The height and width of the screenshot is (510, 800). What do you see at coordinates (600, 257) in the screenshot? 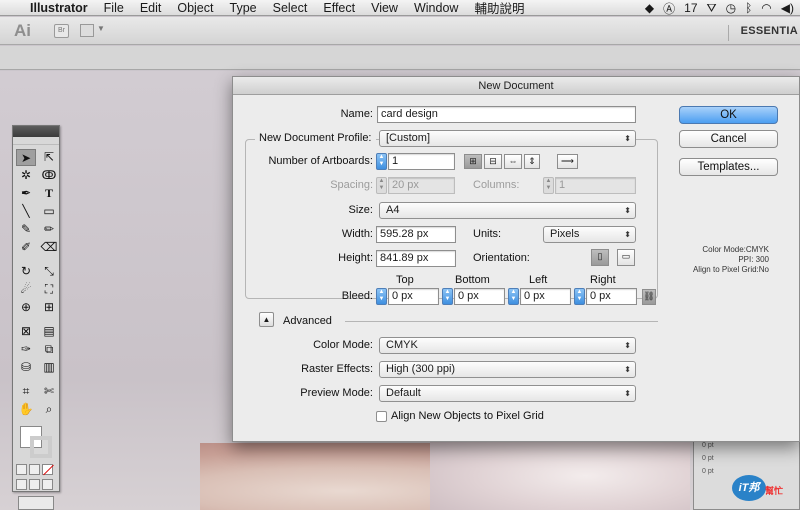
I see `portrait-orientation-icon: ▯` at bounding box center [600, 257].